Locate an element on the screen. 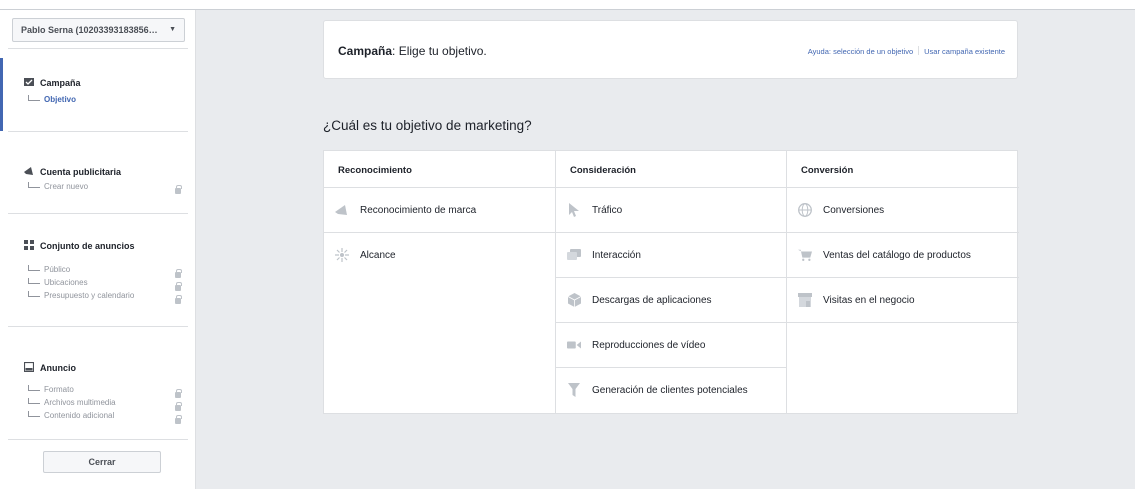 This screenshot has width=1135, height=489. objective-lead-generation: Generación de clientes potenciales is located at coordinates (671, 390).